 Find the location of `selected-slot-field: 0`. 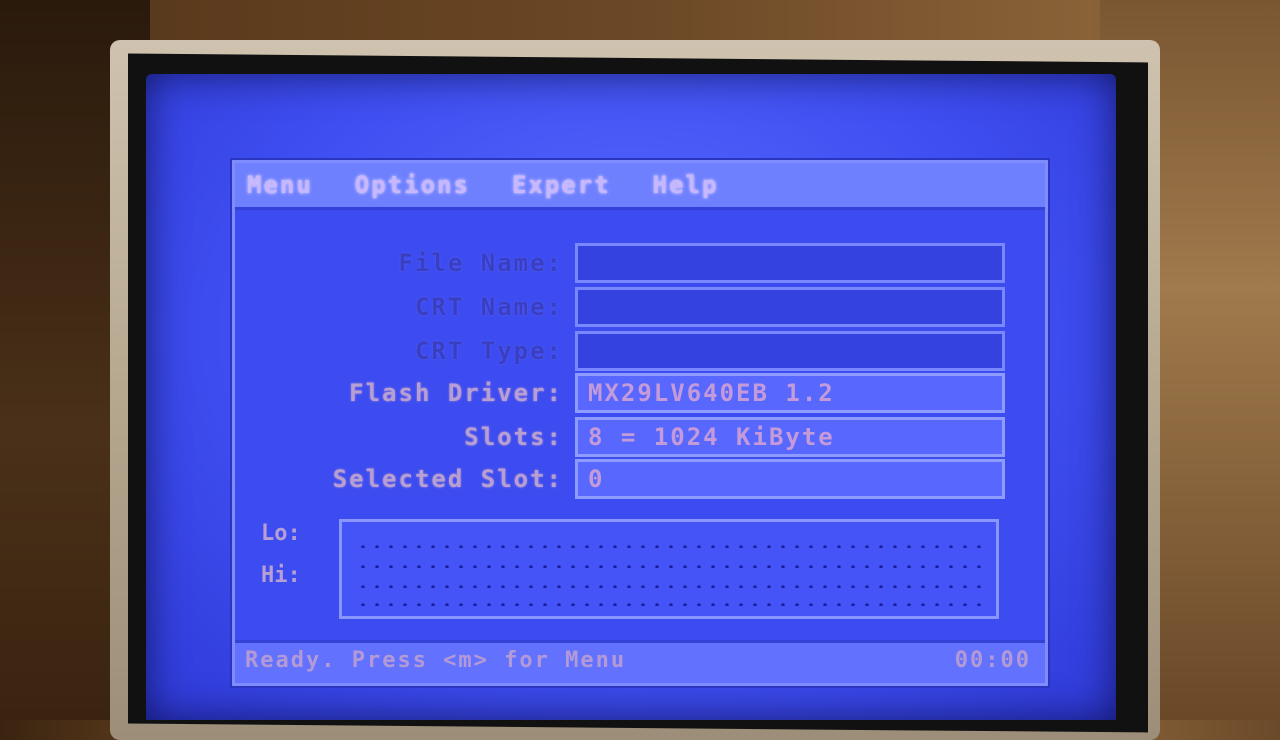

selected-slot-field: 0 is located at coordinates (790, 479).